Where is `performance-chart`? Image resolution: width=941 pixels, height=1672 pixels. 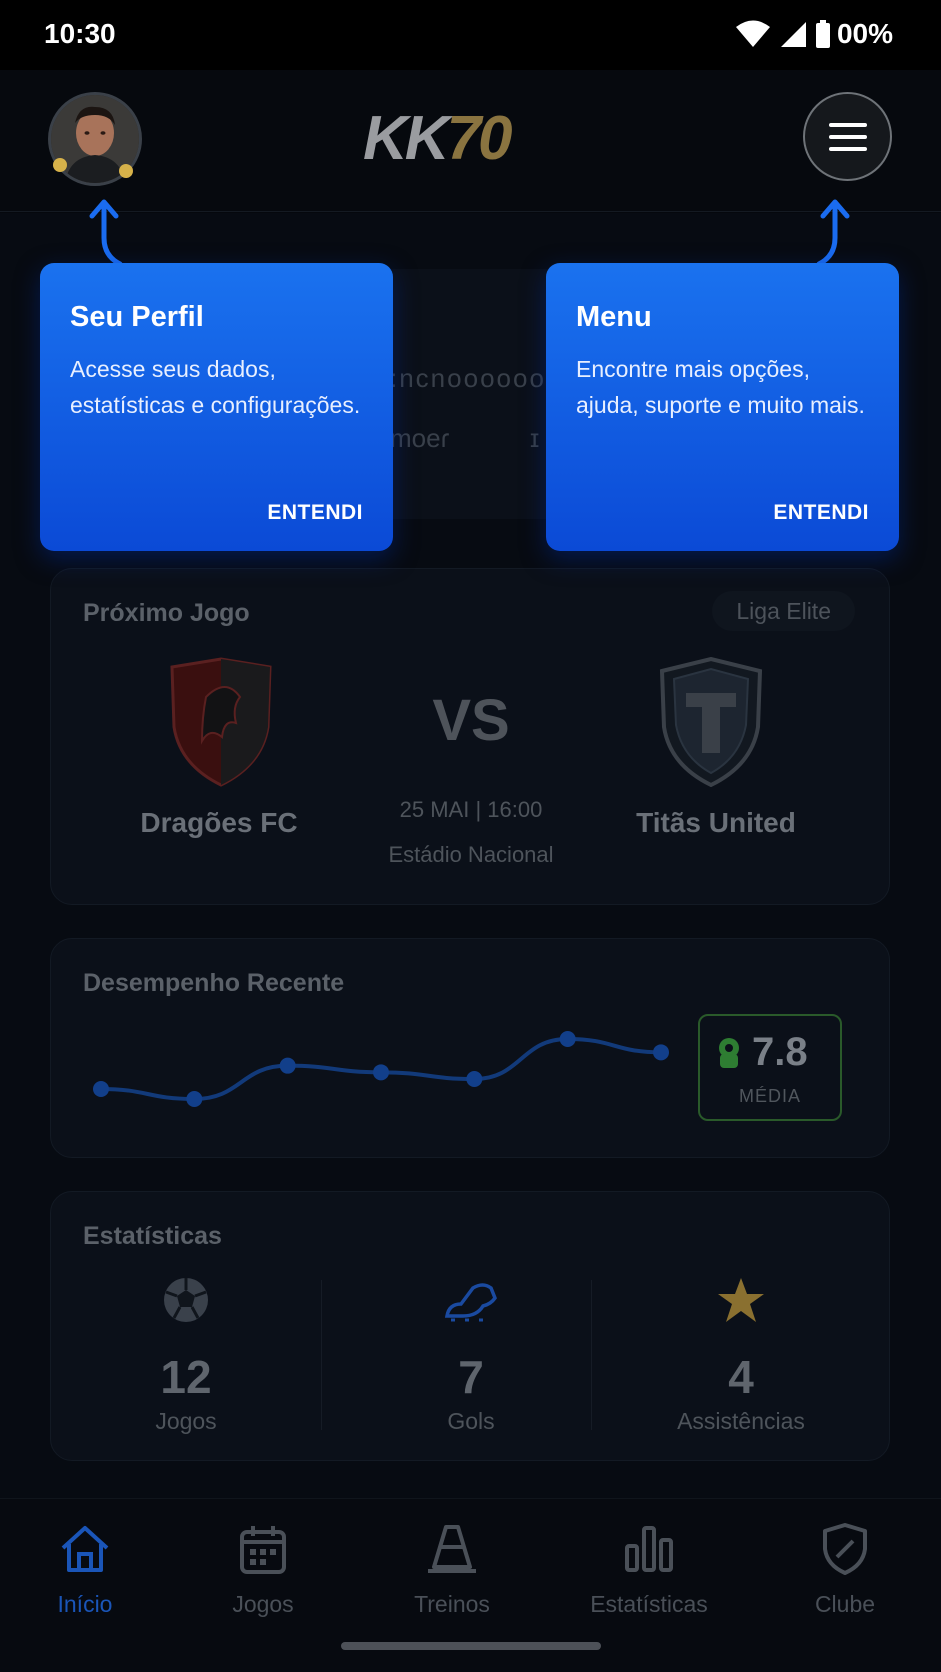 performance-chart is located at coordinates (381, 1069).